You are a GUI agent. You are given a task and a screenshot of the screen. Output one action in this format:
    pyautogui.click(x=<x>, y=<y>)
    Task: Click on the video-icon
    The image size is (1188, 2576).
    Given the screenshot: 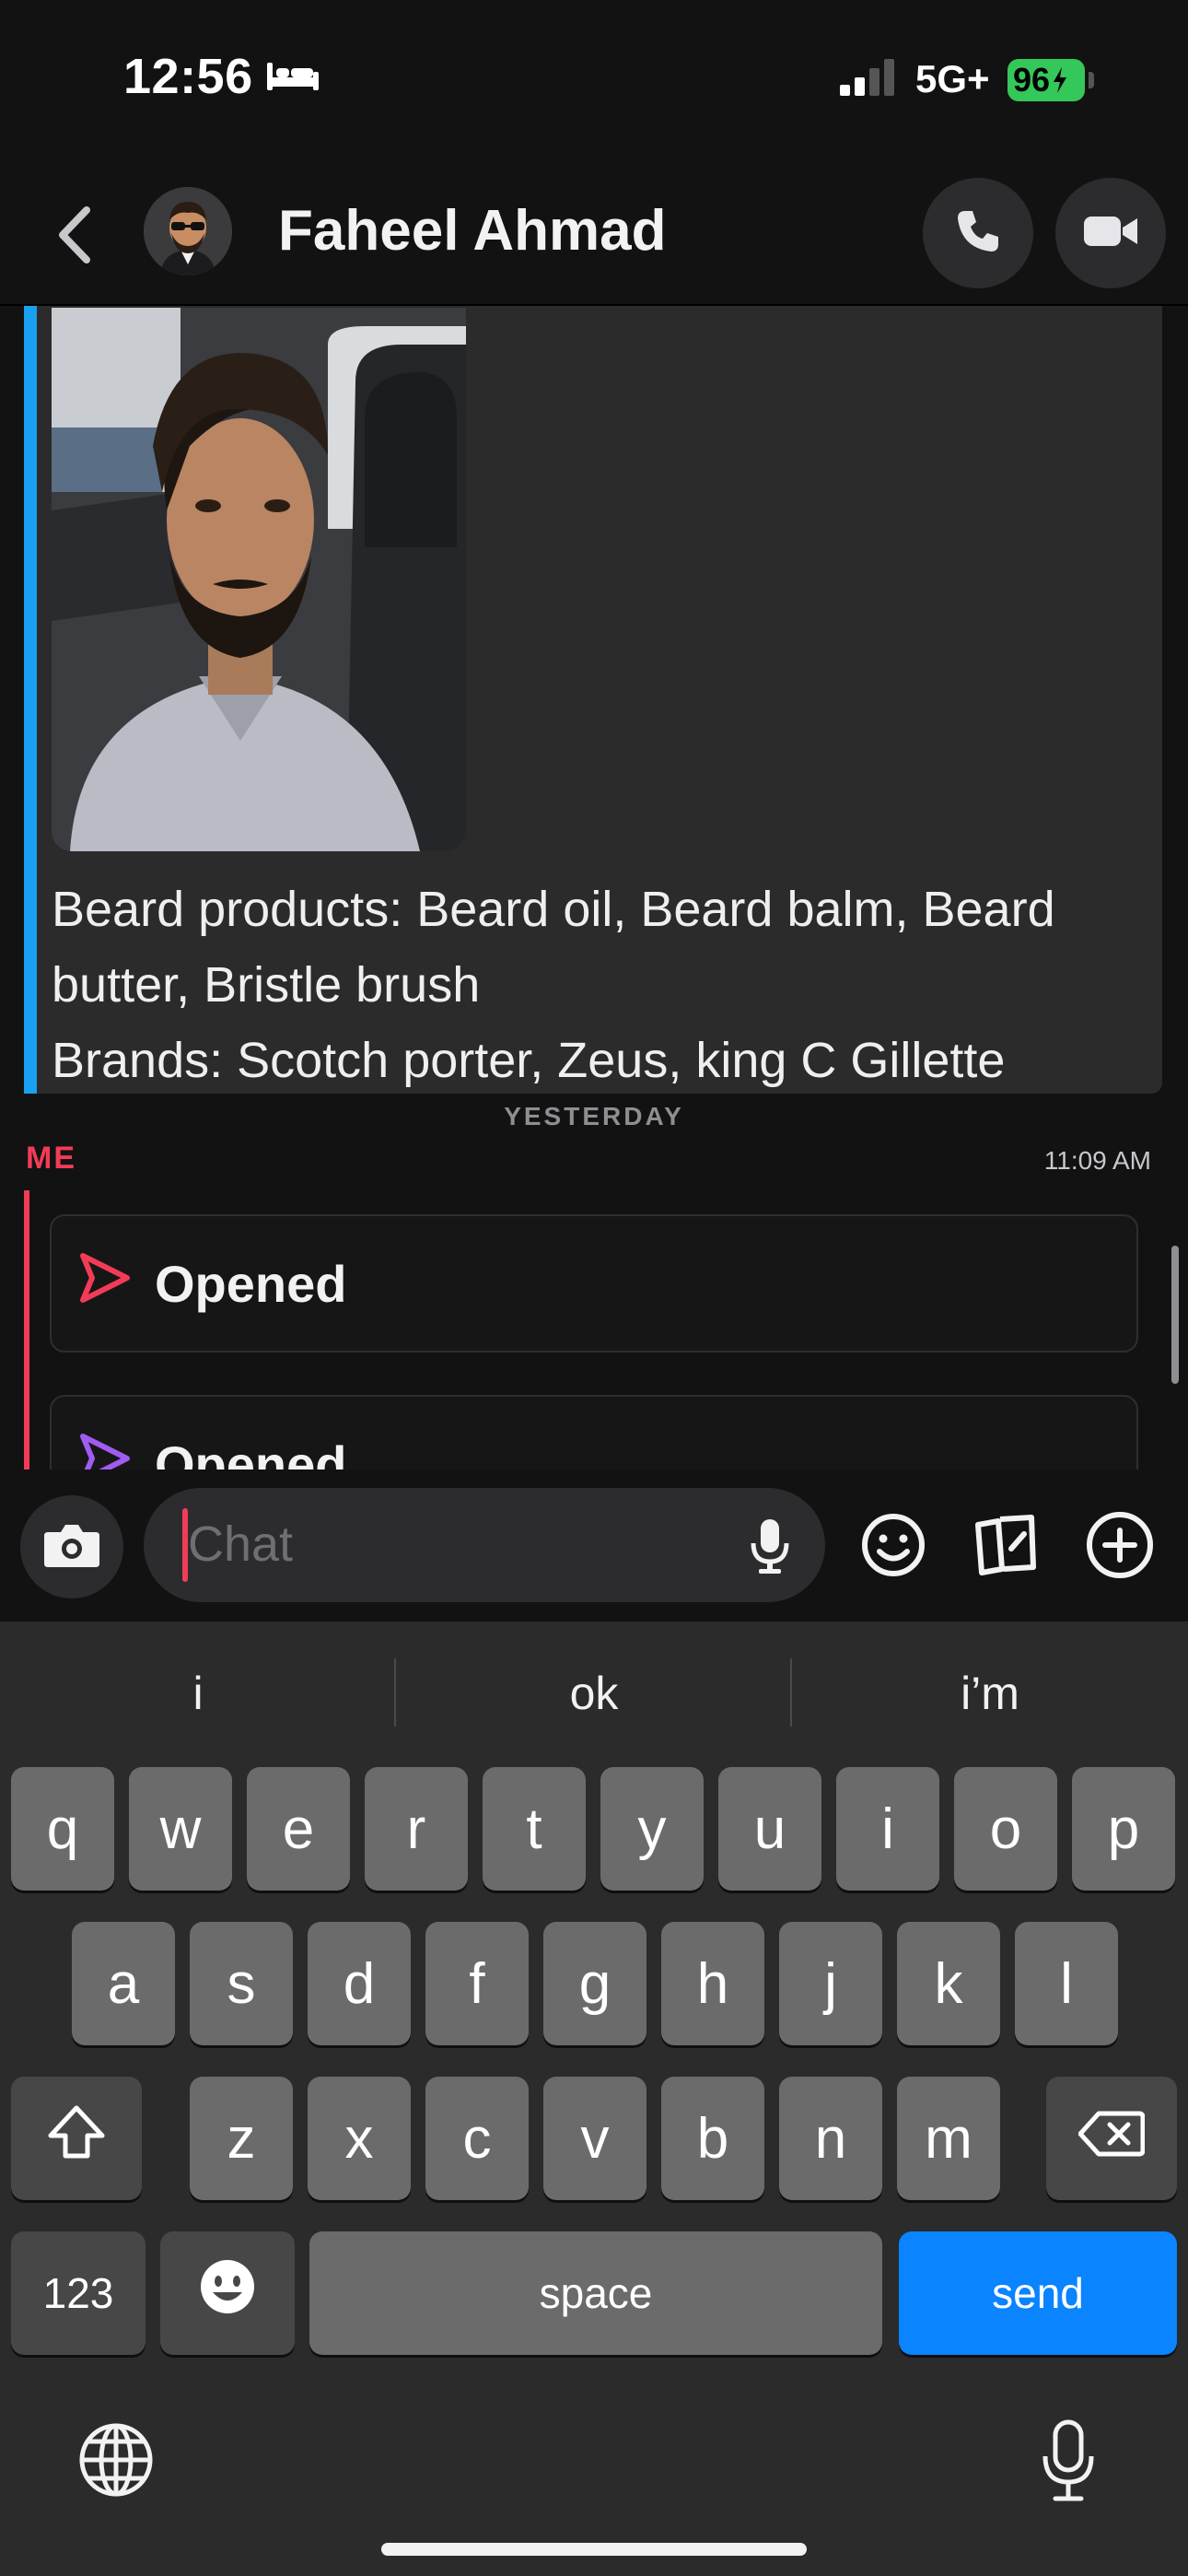 What is the action you would take?
    pyautogui.click(x=1110, y=233)
    